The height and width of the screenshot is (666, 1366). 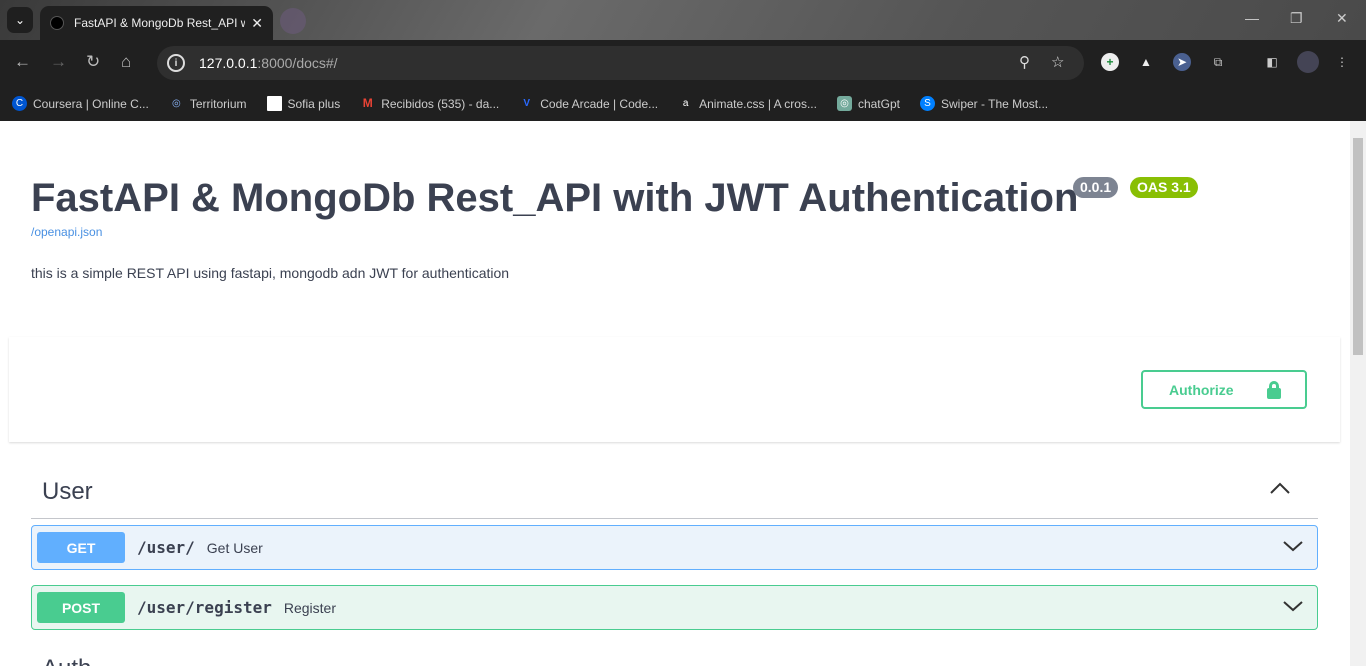 I want to click on operation-get-user: GET /user/ Get User, so click(x=674, y=547).